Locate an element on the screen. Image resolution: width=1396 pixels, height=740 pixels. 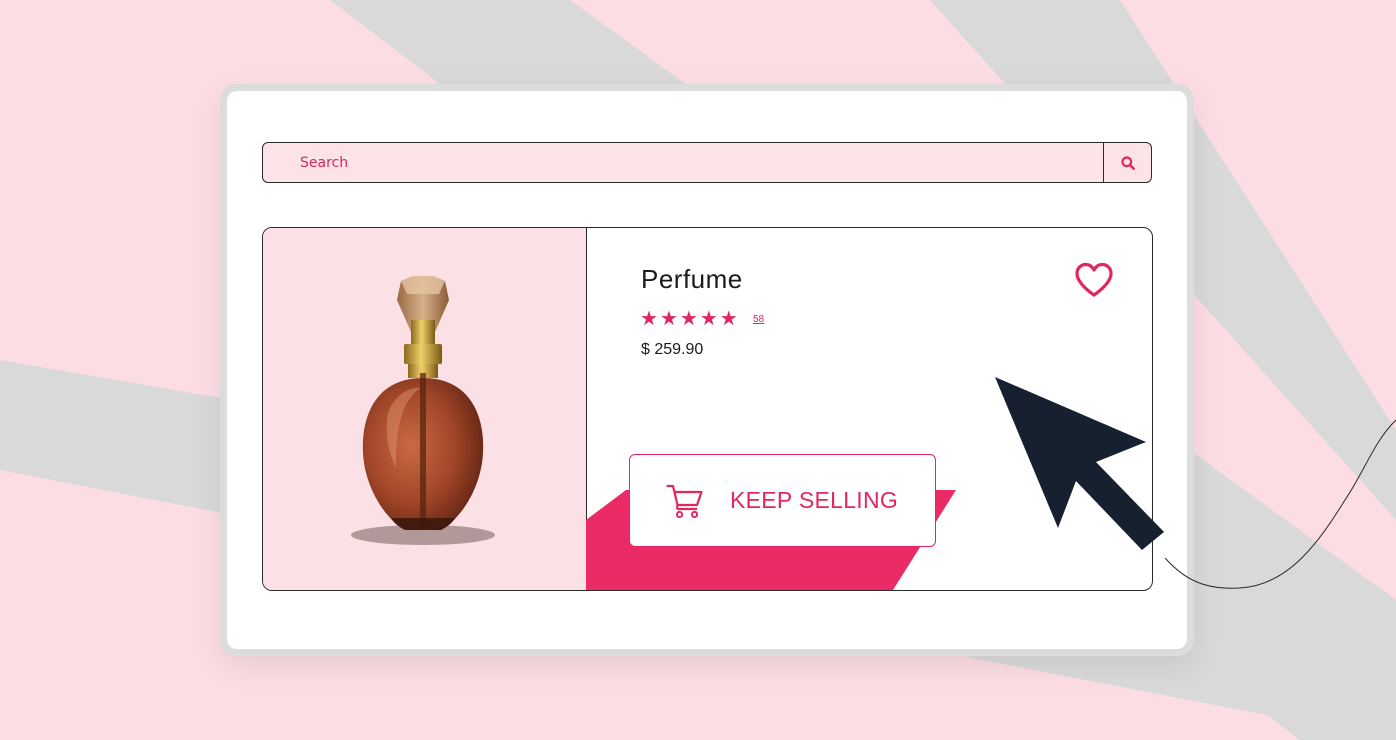
keep-selling-button: KEEP SELLING is located at coordinates (782, 500).